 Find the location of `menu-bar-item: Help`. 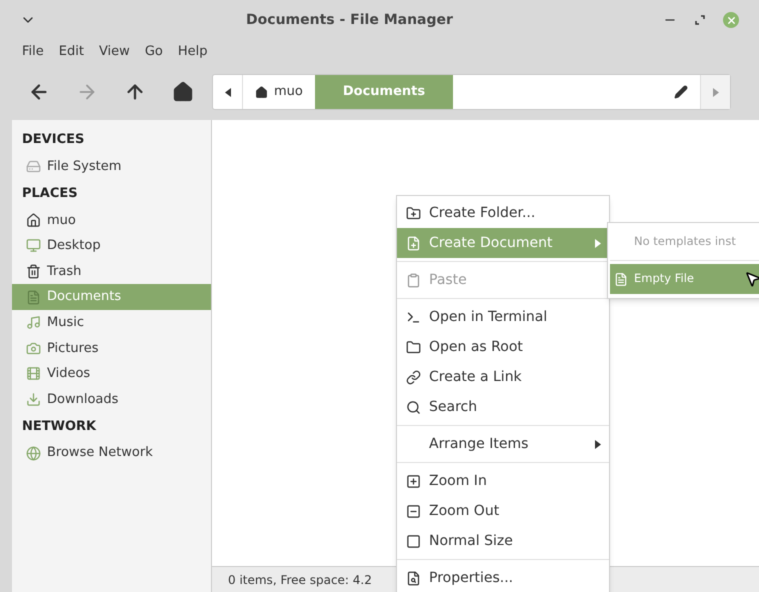

menu-bar-item: Help is located at coordinates (193, 52).